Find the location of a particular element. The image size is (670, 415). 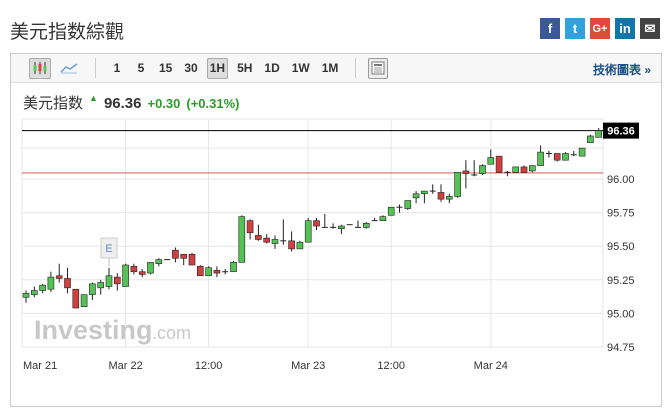

y-tick-label: 95.25 is located at coordinates (621, 281).